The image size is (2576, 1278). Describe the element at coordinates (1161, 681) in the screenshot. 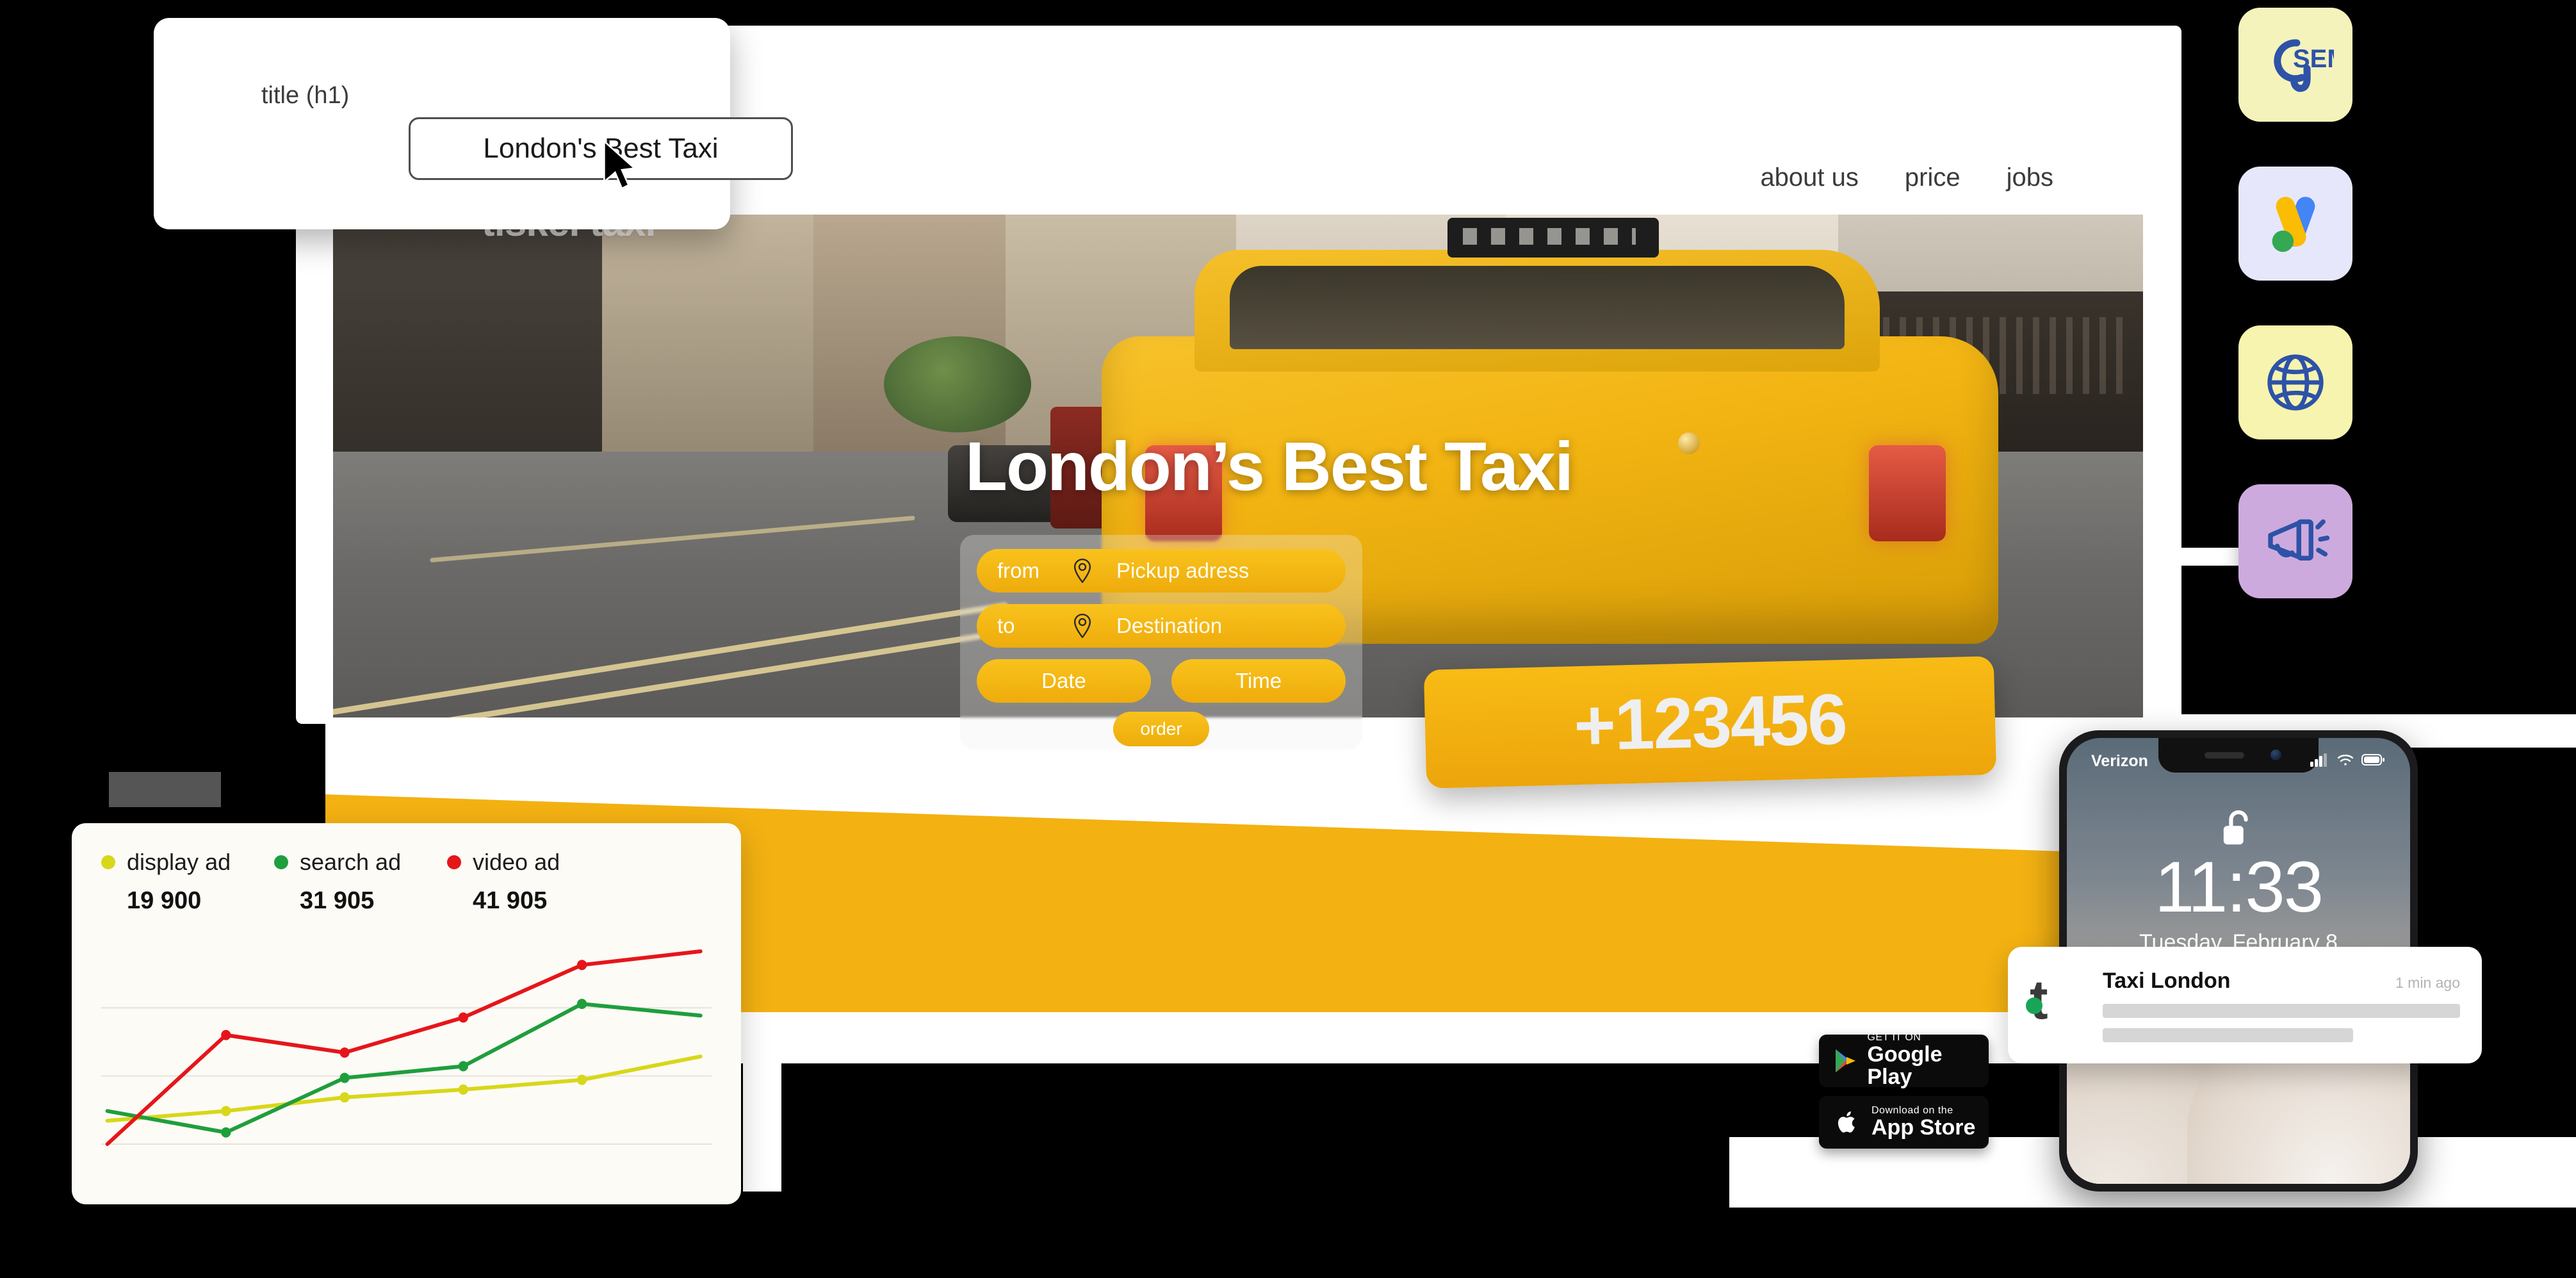

I see `datetime-row: Date Time` at that location.